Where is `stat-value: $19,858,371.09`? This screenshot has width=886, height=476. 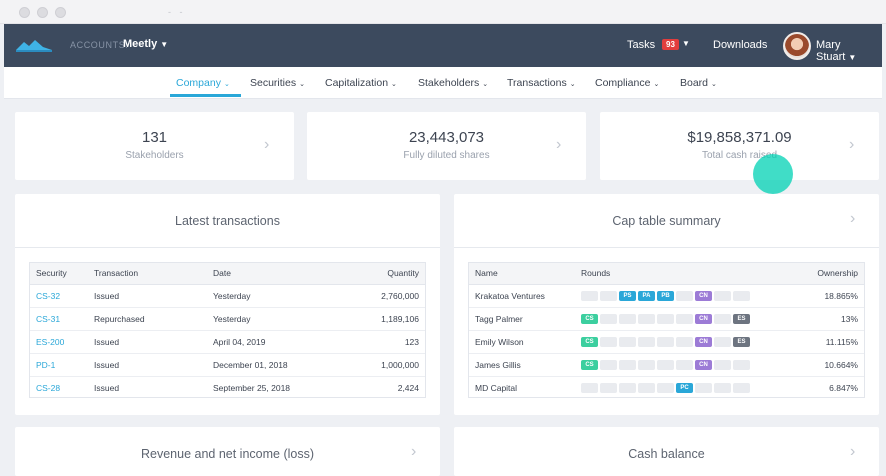
stat-value: $19,858,371.09 is located at coordinates (739, 137).